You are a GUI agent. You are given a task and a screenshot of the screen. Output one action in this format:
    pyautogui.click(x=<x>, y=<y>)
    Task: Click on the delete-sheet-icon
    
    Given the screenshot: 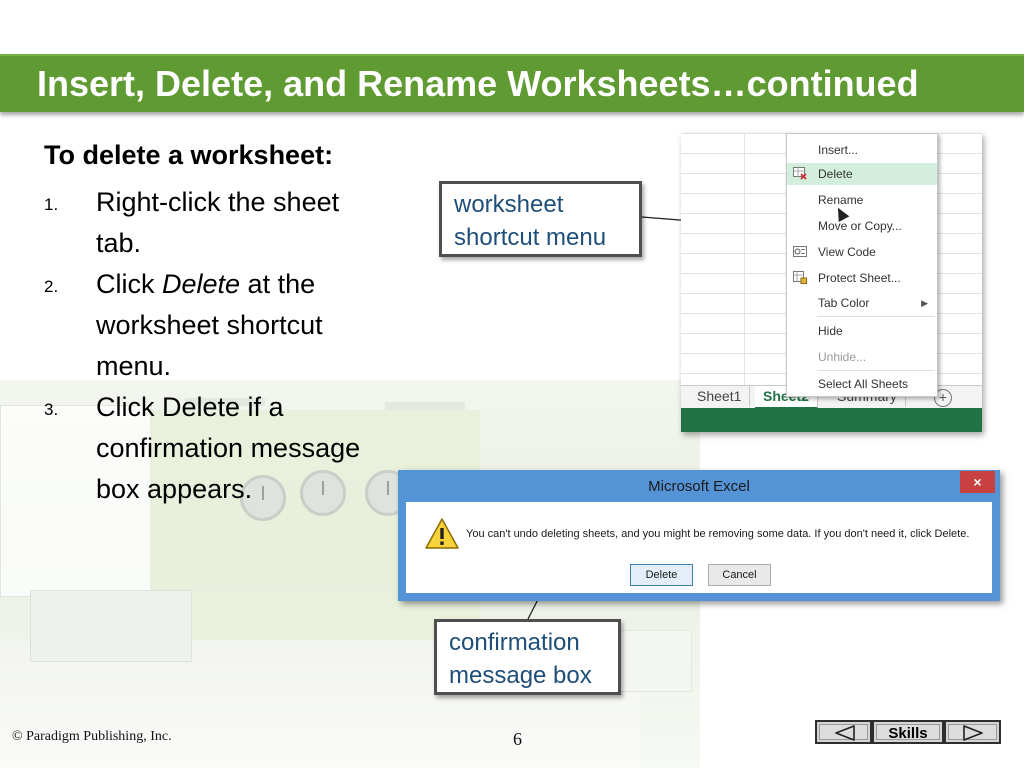 What is the action you would take?
    pyautogui.click(x=800, y=173)
    